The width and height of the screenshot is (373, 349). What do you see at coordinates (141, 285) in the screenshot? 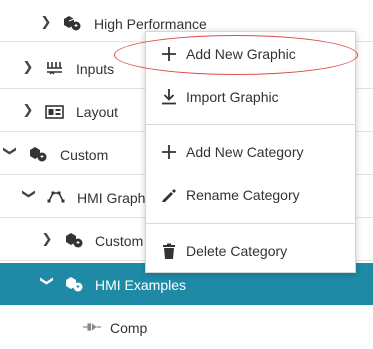
I see `tree-item-label: HMI Examples` at bounding box center [141, 285].